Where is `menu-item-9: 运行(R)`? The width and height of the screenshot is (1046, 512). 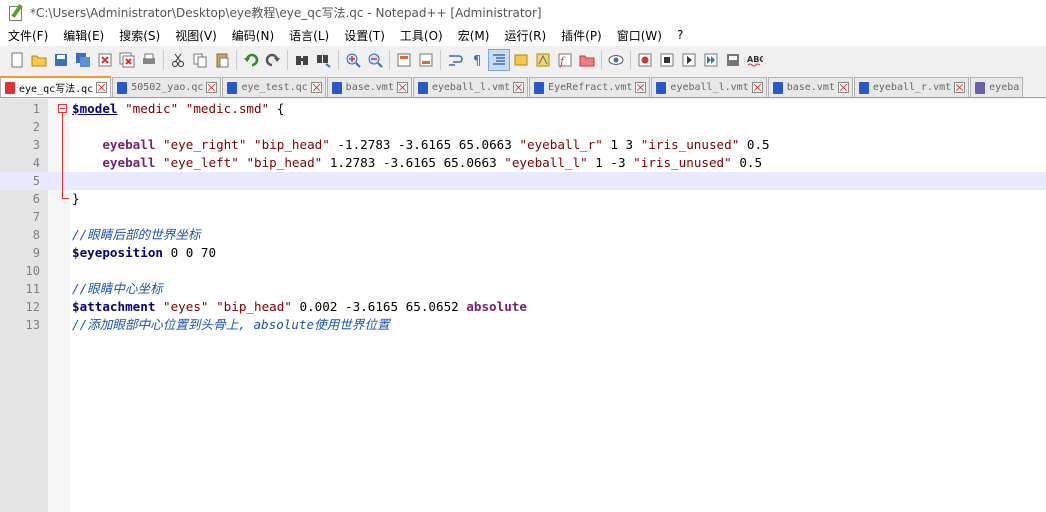
menu-item-9: 运行(R) is located at coordinates (524, 35).